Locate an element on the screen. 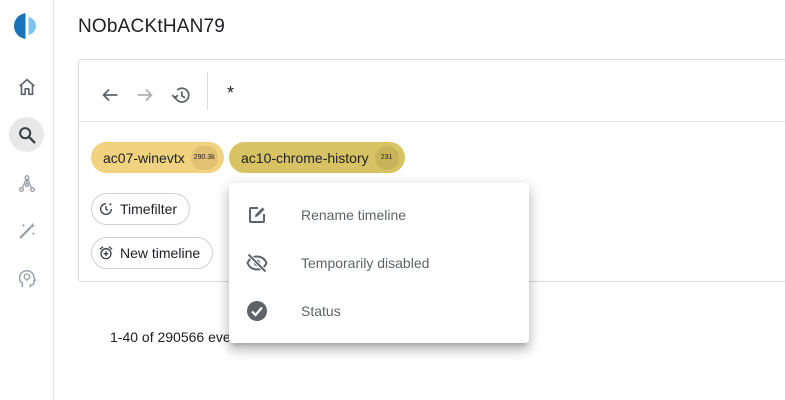  visibility-off-icon is located at coordinates (257, 263).